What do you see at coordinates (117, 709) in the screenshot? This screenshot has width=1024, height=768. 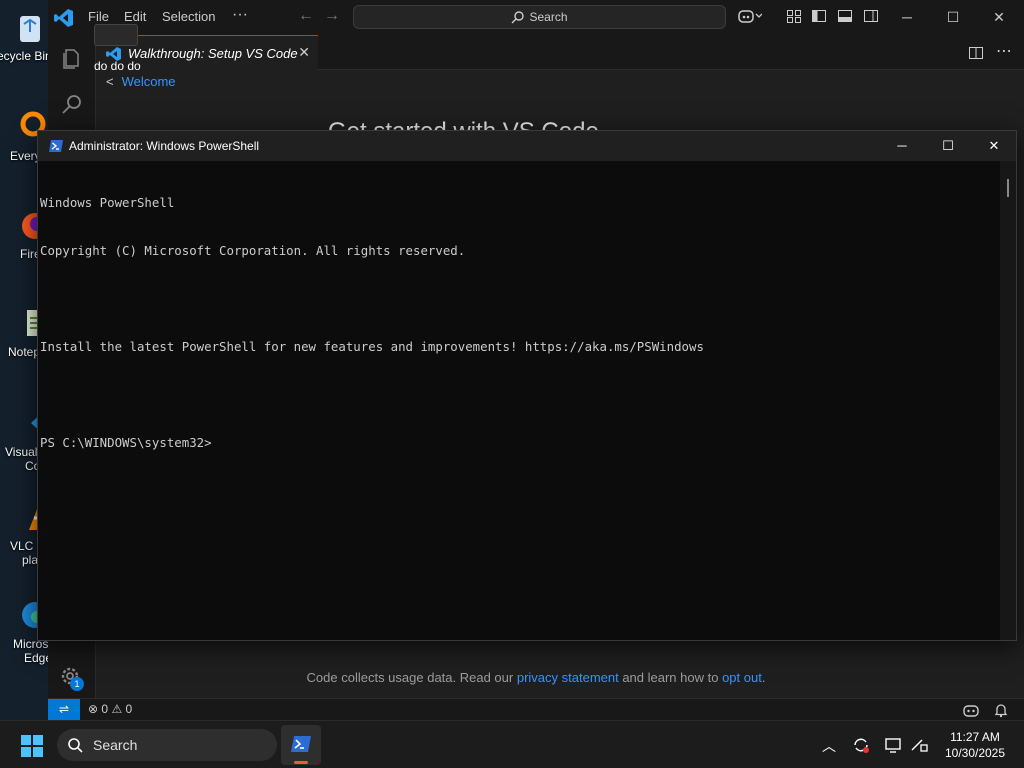 I see `warning-icon: ⚠` at bounding box center [117, 709].